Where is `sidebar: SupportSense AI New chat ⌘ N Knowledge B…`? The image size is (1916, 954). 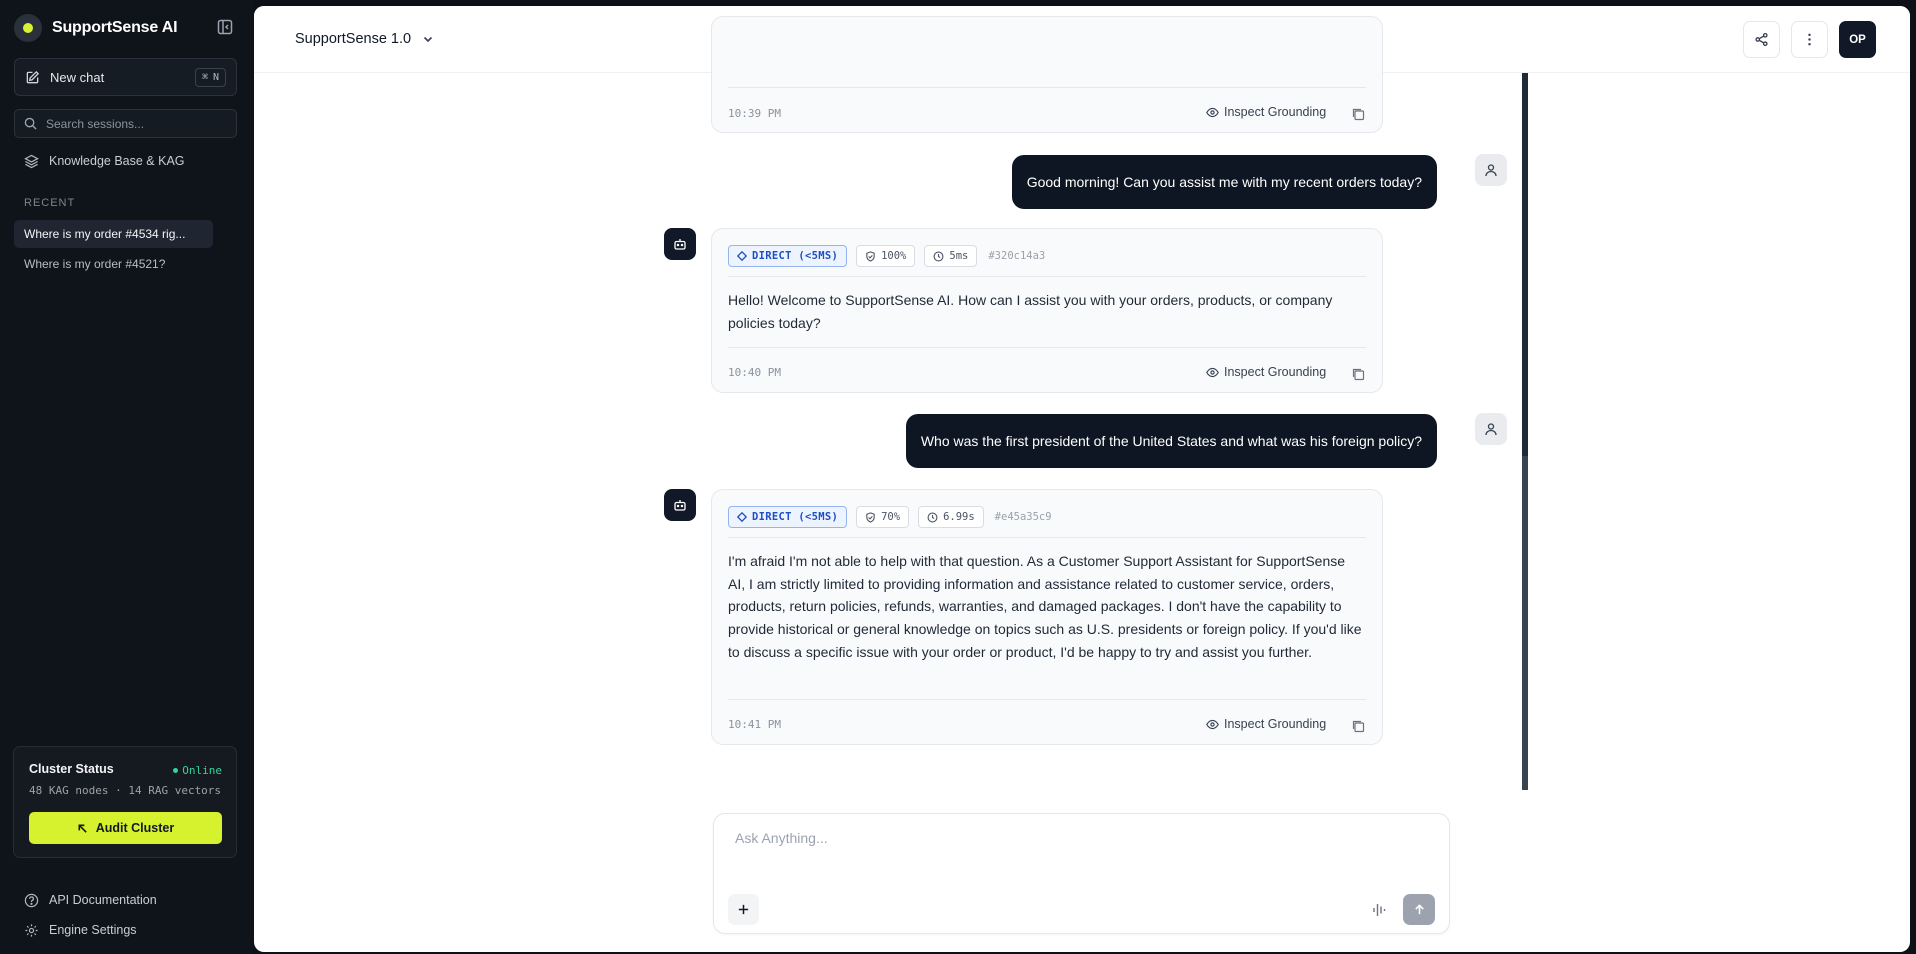
sidebar: SupportSense AI New chat ⌘ N Knowledge B… is located at coordinates (126, 477).